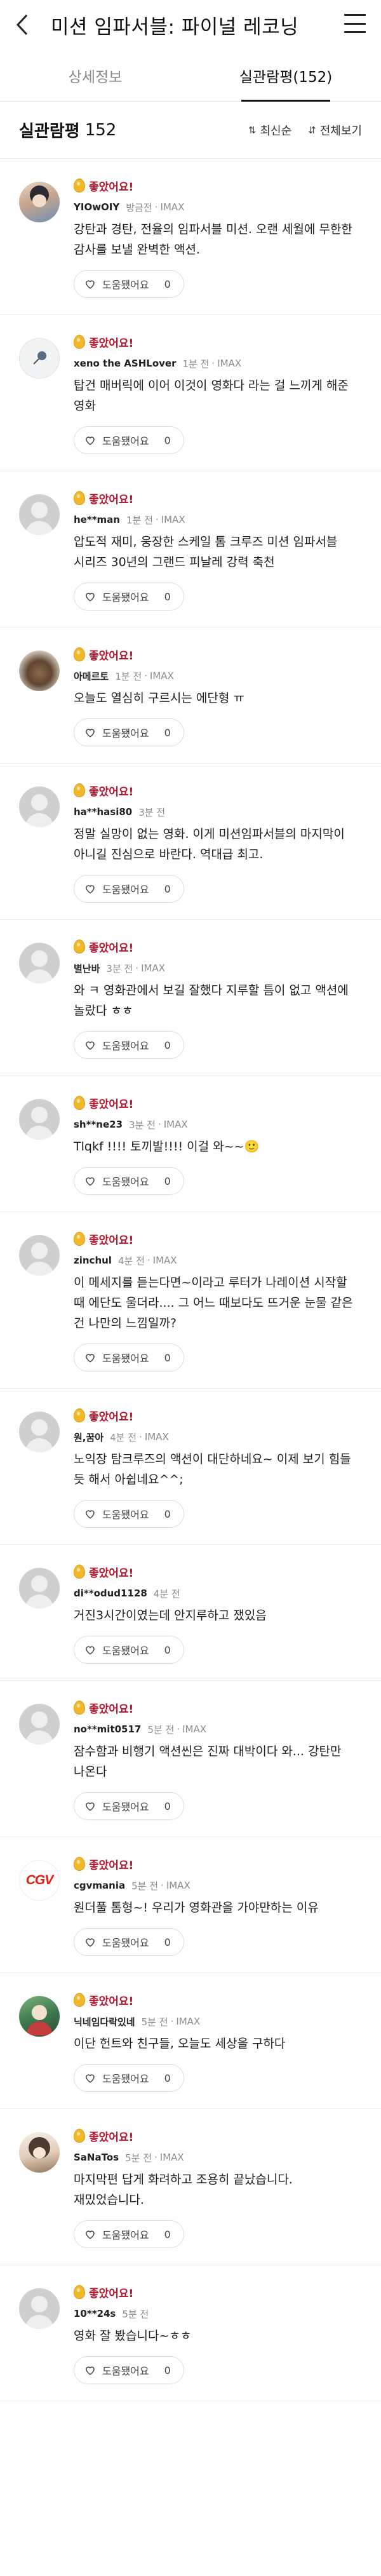 This screenshot has width=381, height=2576. I want to click on review-meta: SaNaTos 5분 전 · IMAX, so click(129, 2158).